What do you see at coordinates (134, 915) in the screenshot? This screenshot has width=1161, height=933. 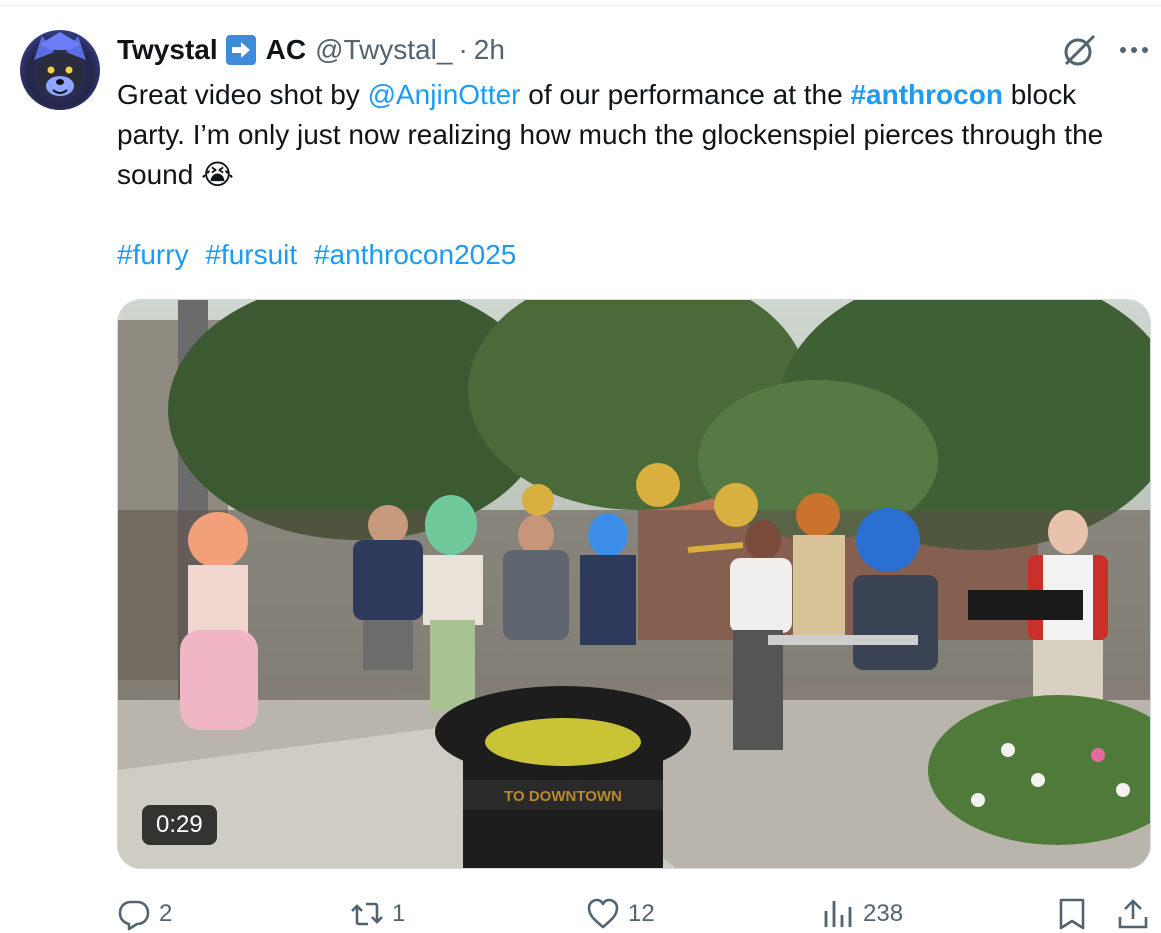 I see `reply-icon` at bounding box center [134, 915].